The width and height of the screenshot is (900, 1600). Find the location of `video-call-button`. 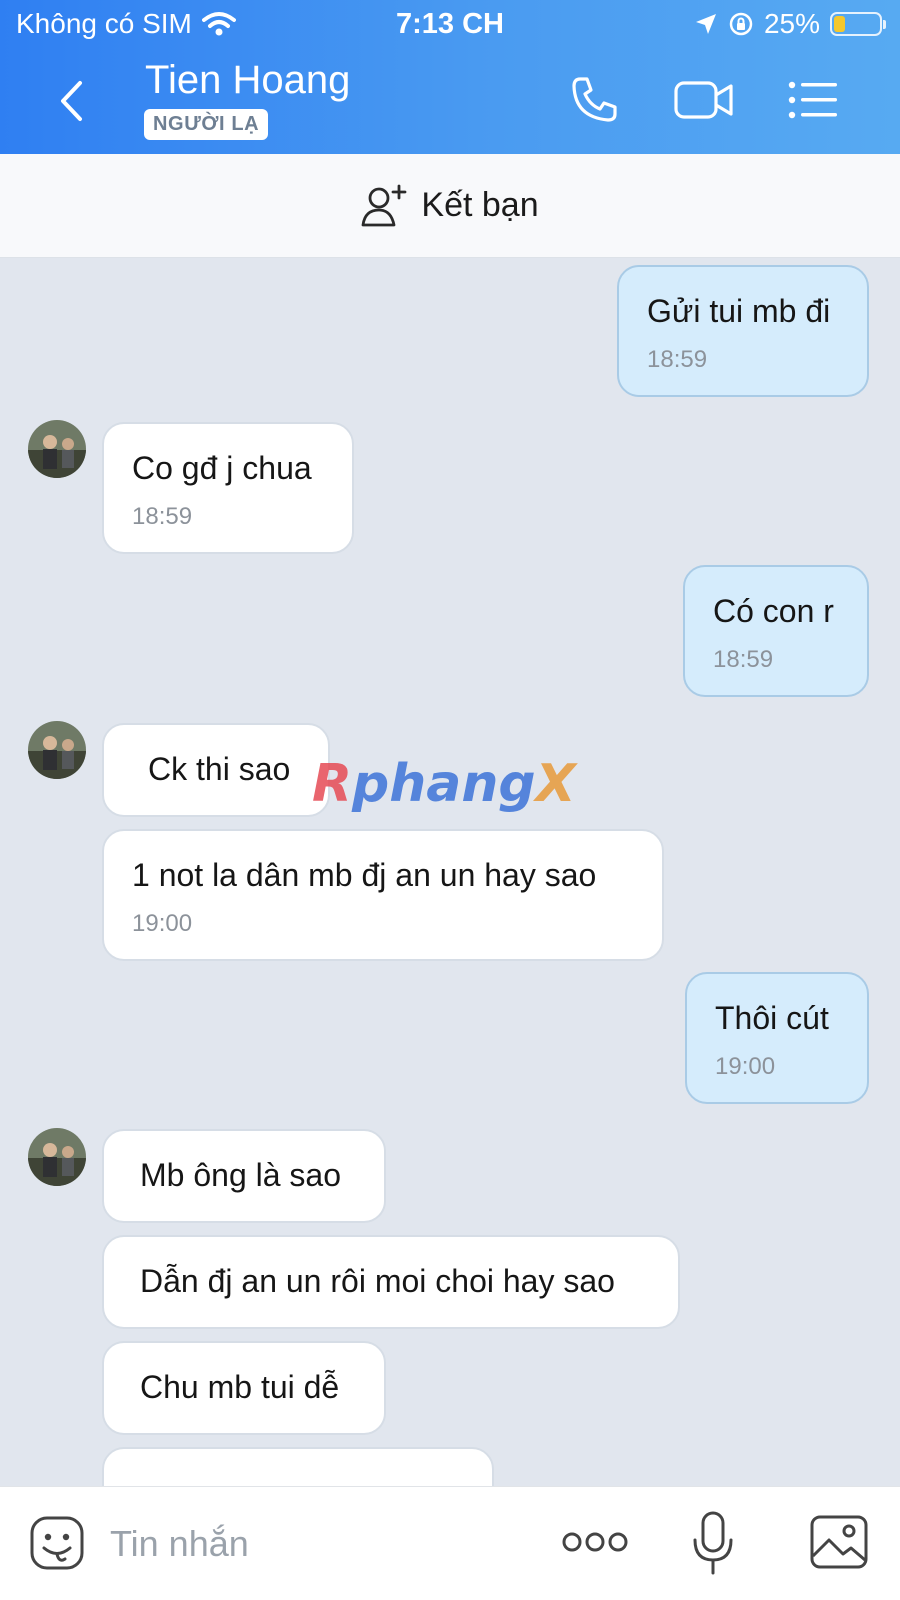

video-call-button is located at coordinates (704, 100).